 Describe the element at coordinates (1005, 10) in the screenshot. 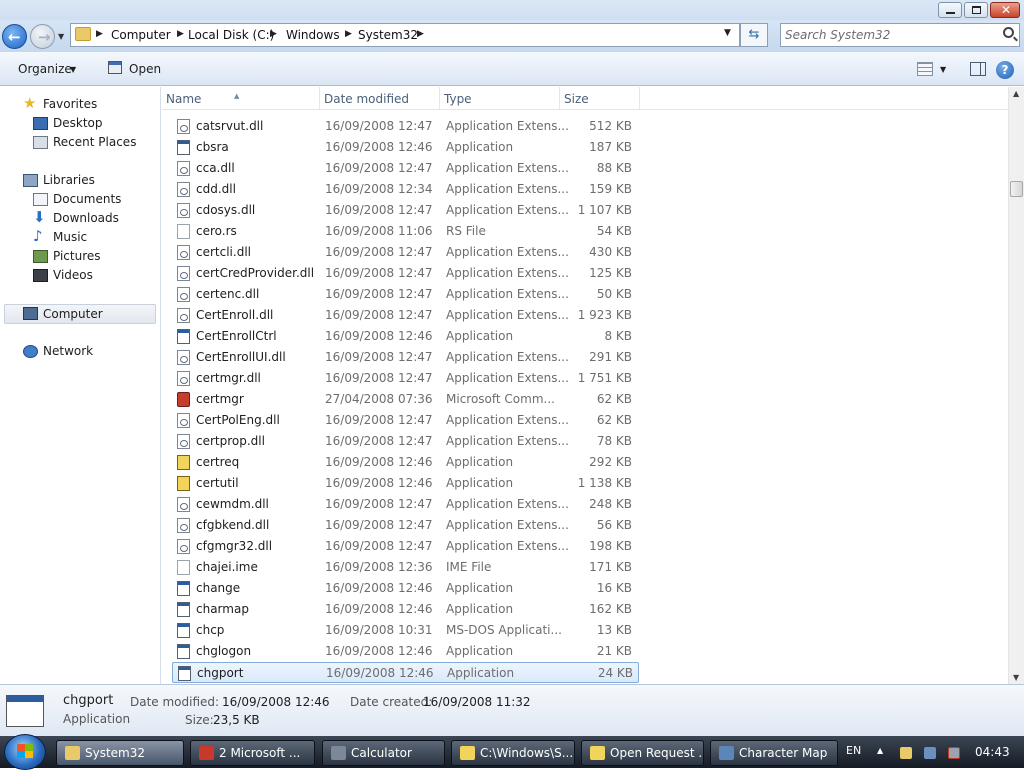

I see `close-button: ✕` at that location.